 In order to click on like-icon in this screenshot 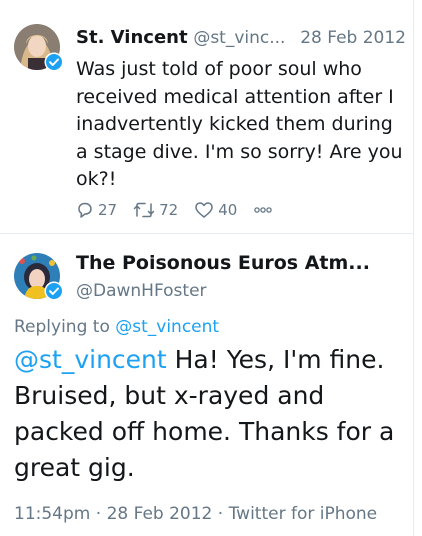, I will do `click(204, 210)`.